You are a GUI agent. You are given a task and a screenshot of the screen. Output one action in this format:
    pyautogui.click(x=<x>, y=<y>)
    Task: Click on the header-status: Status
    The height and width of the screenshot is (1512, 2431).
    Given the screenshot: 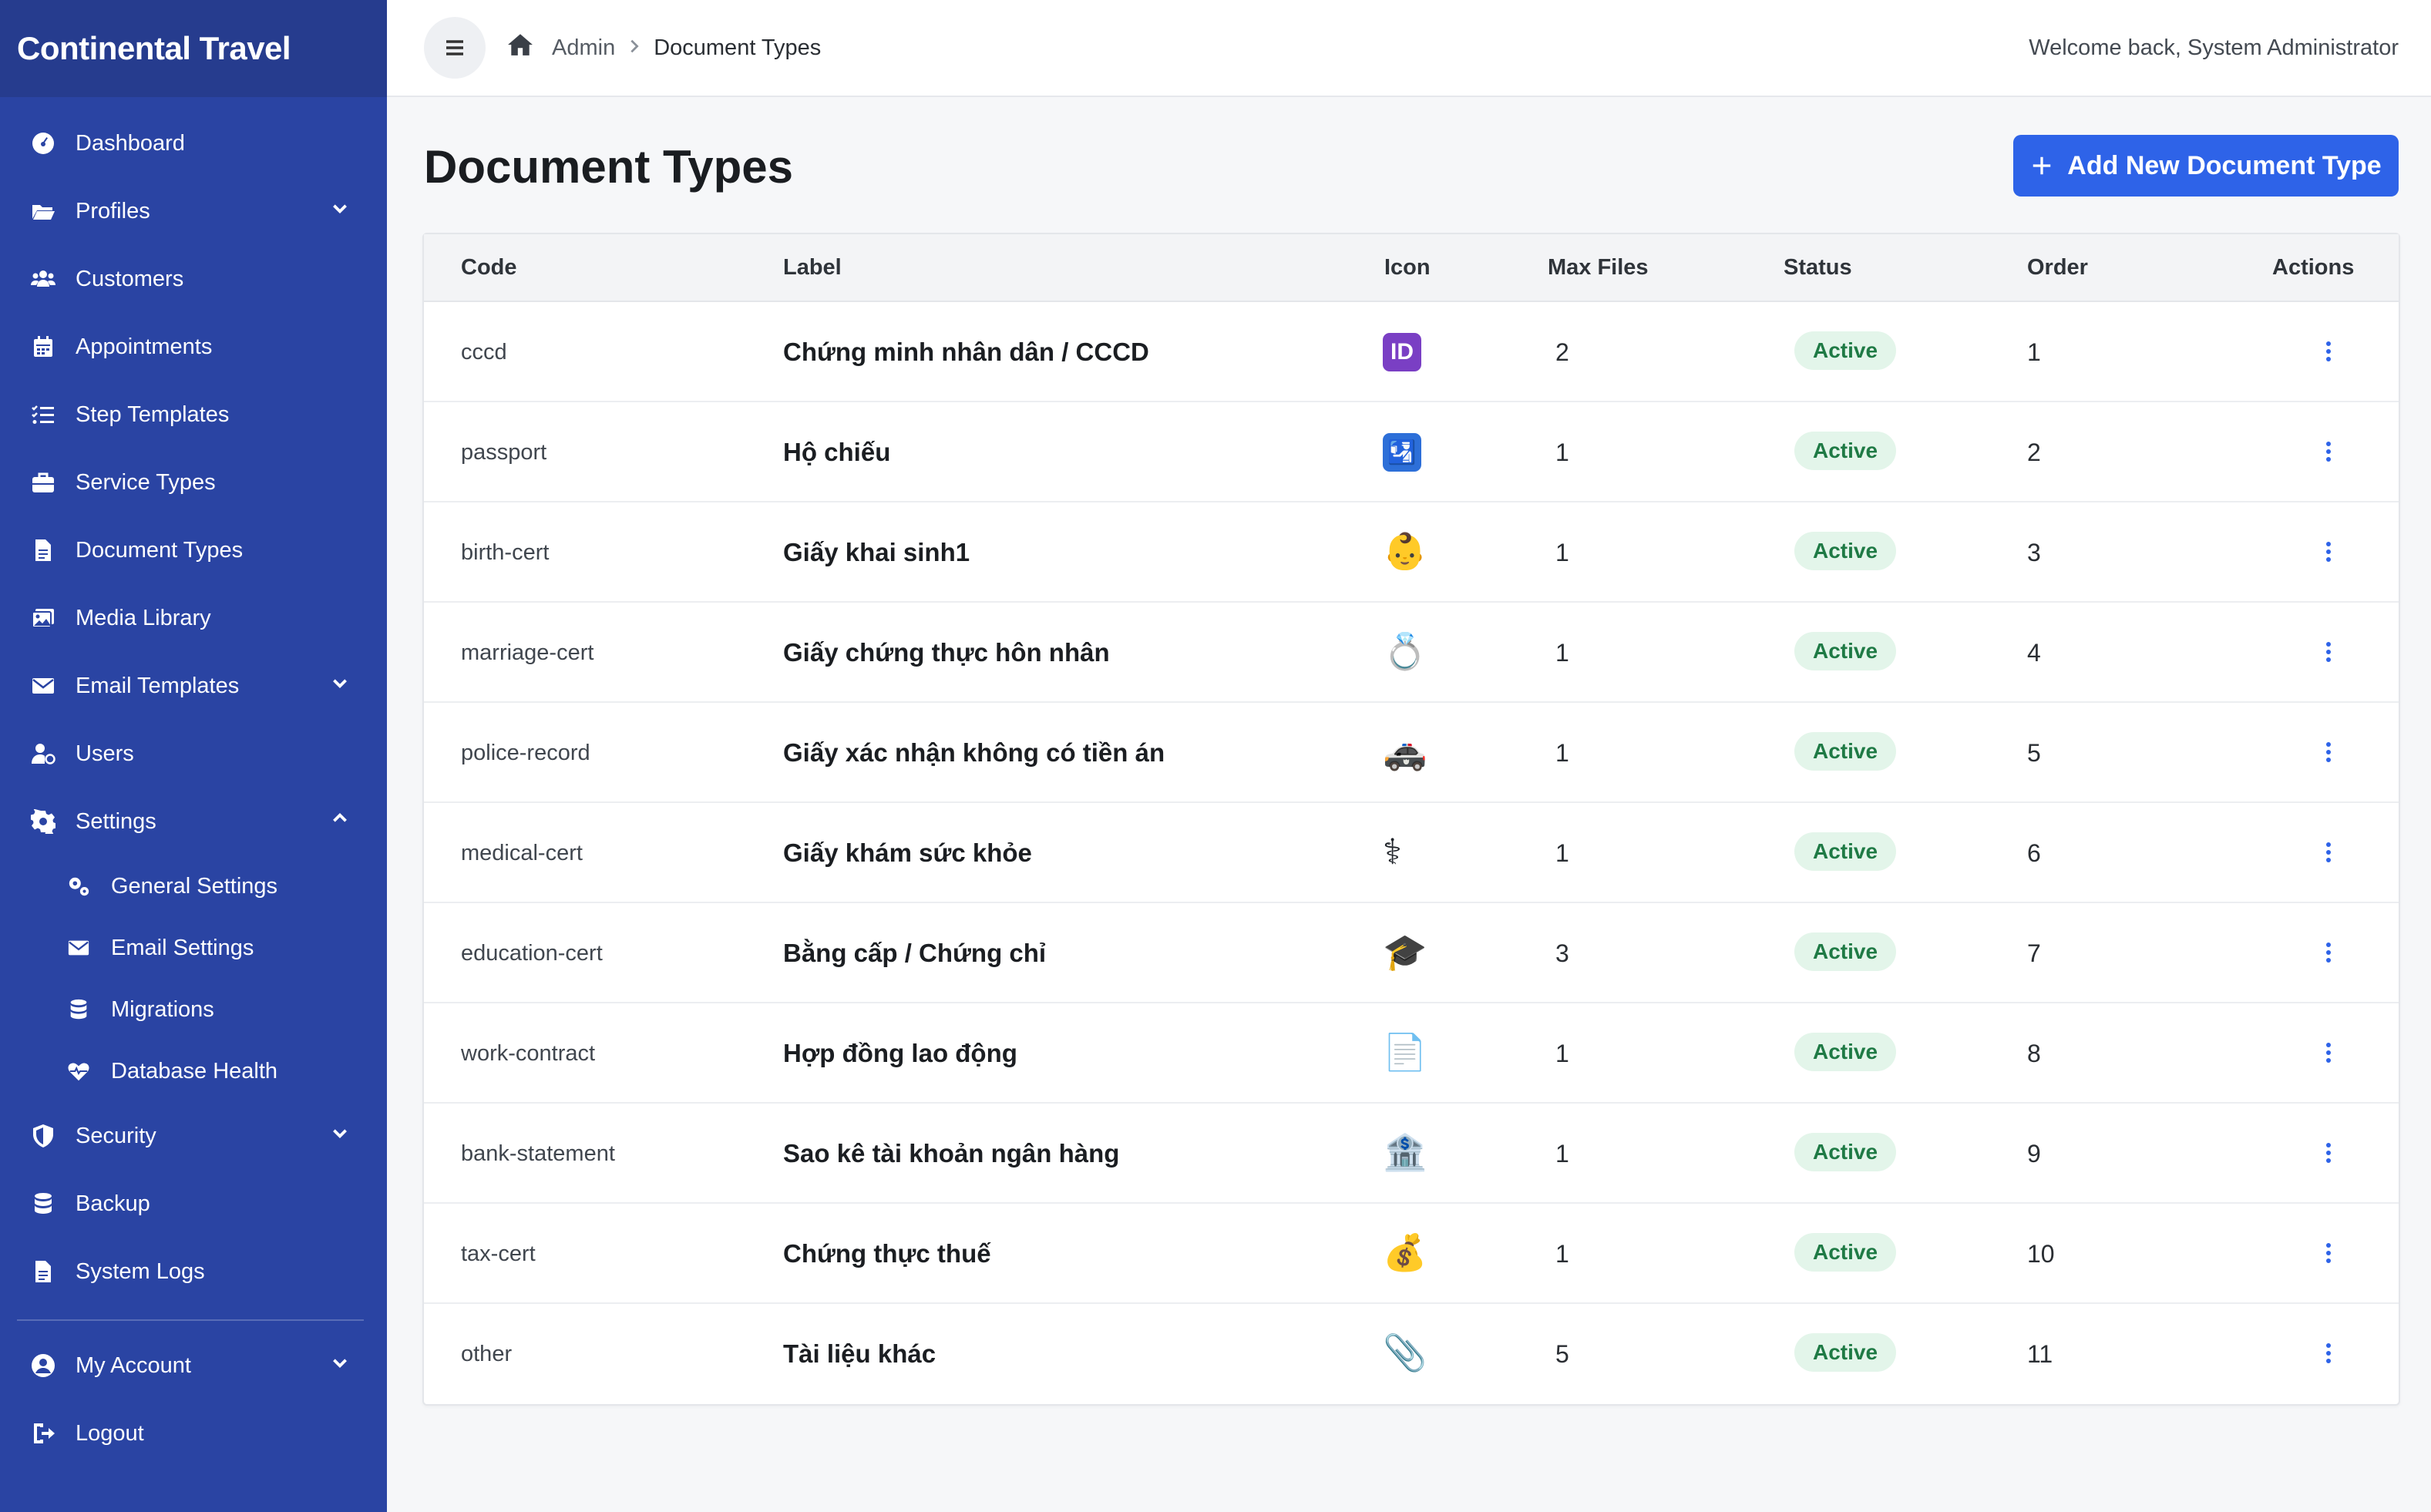 What is the action you would take?
    pyautogui.click(x=1818, y=268)
    